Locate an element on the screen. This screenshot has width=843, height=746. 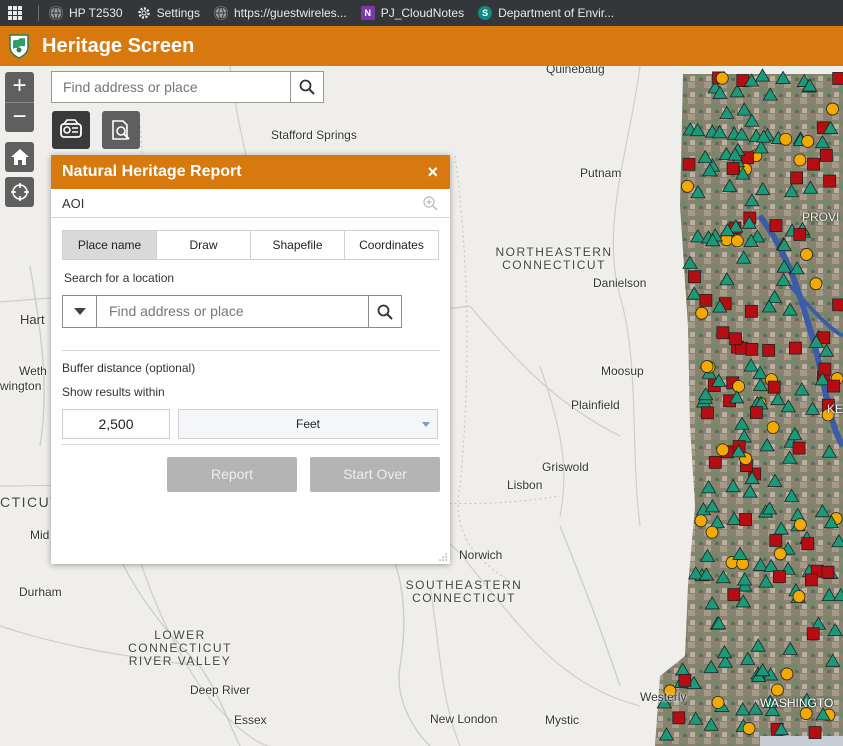
zoom-to-icon is located at coordinates (430, 203).